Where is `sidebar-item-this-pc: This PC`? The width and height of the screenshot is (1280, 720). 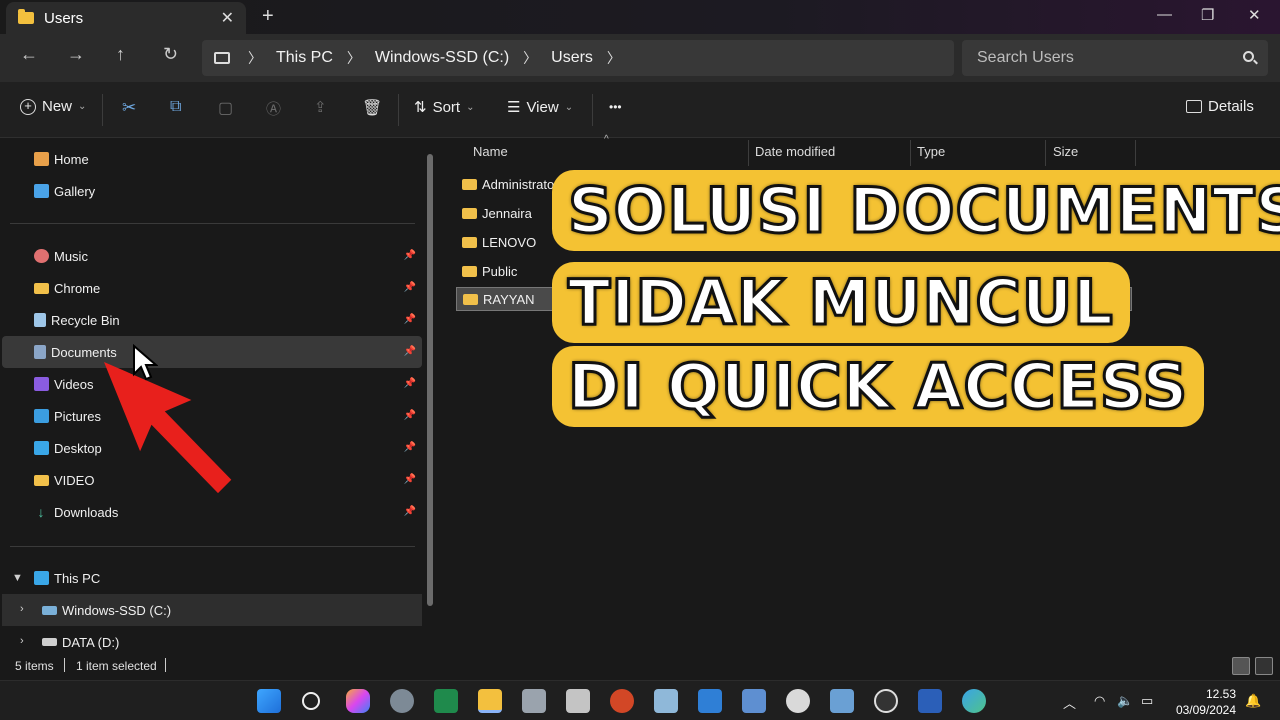 sidebar-item-this-pc: This PC is located at coordinates (212, 578).